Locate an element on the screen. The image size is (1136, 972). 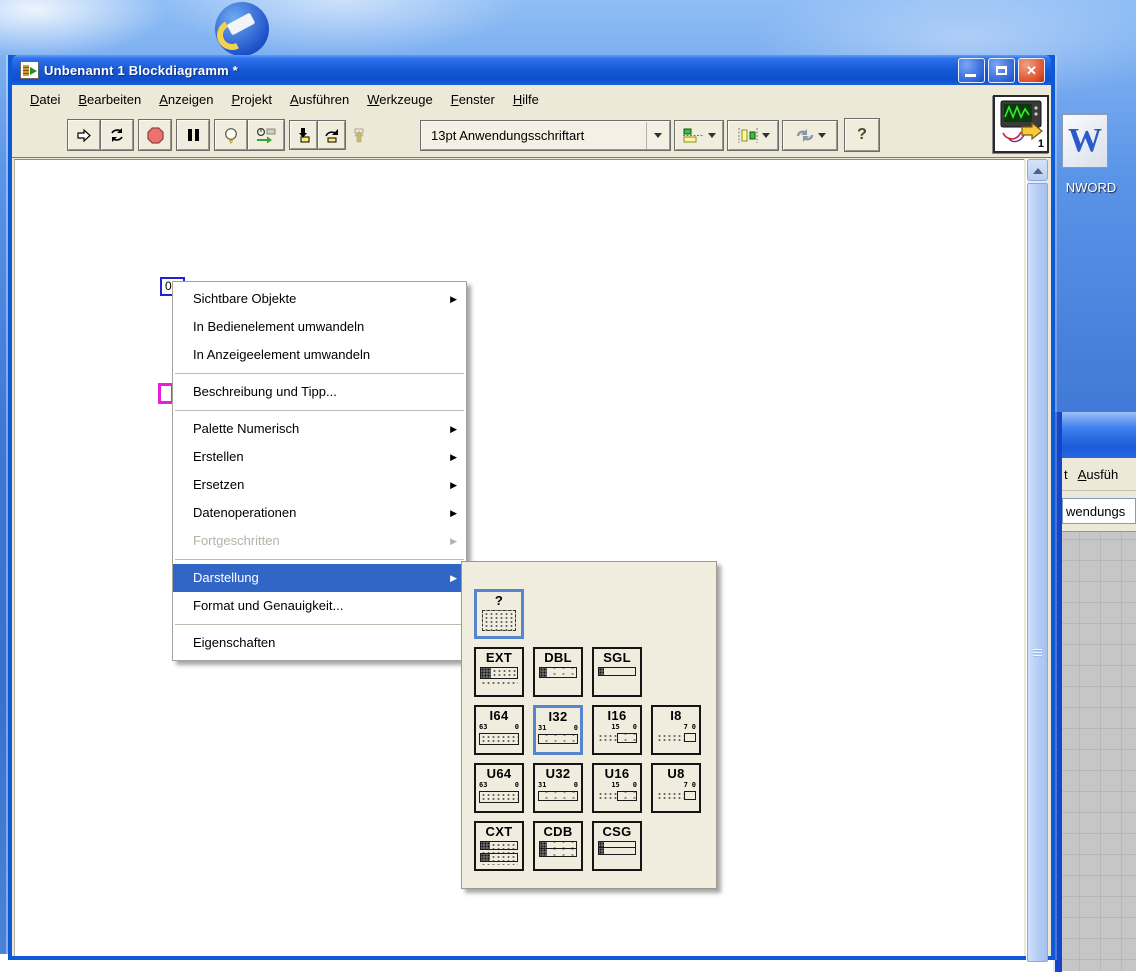
step-over-button is located at coordinates (331, 135).